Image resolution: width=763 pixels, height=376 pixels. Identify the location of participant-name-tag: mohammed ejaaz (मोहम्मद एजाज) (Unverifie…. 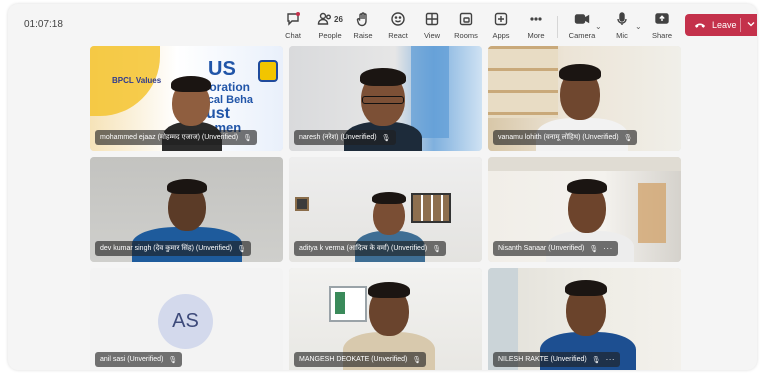
(176, 137).